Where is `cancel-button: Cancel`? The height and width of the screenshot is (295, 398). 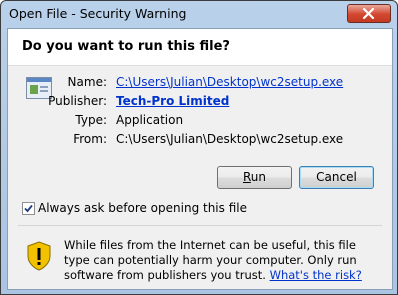 cancel-button: Cancel is located at coordinates (336, 177).